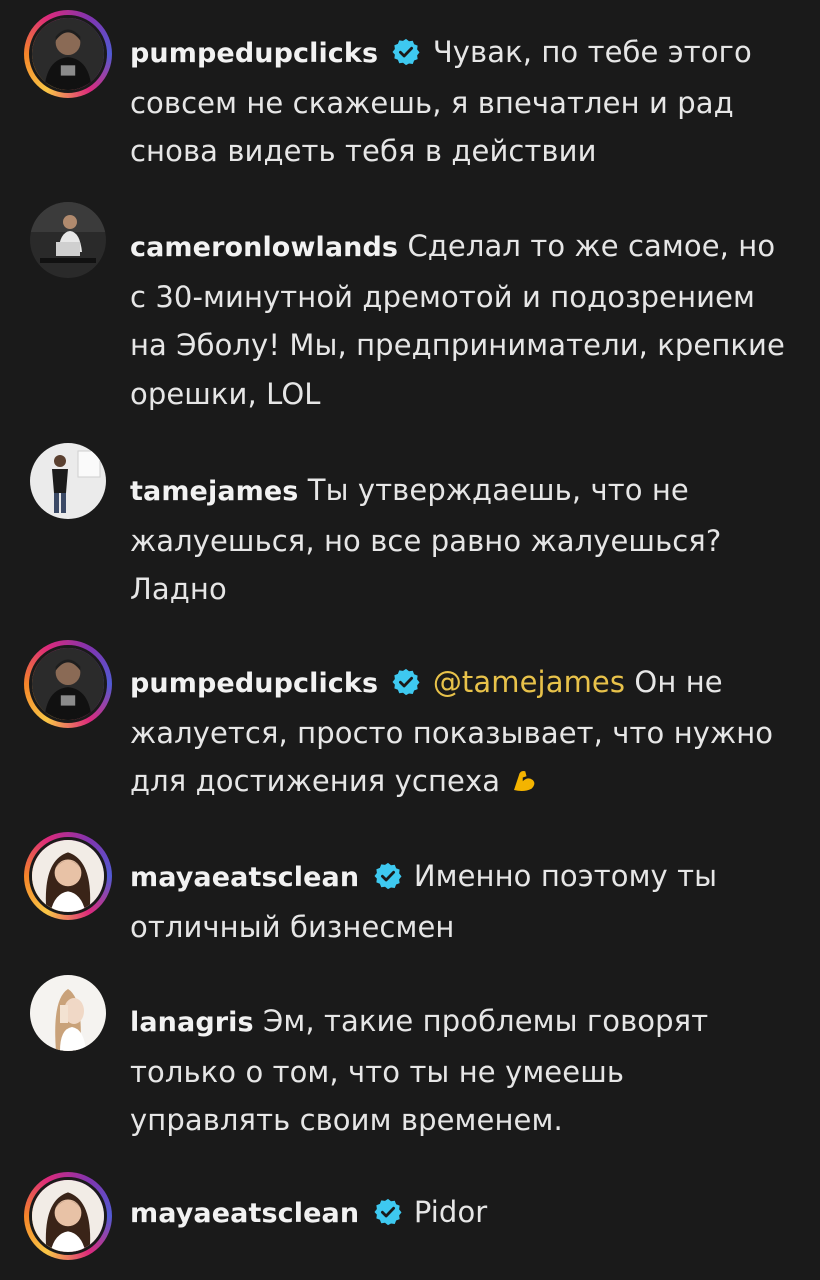 This screenshot has width=820, height=1280. Describe the element at coordinates (264, 247) in the screenshot. I see `username-link: cameronlowlands` at that location.